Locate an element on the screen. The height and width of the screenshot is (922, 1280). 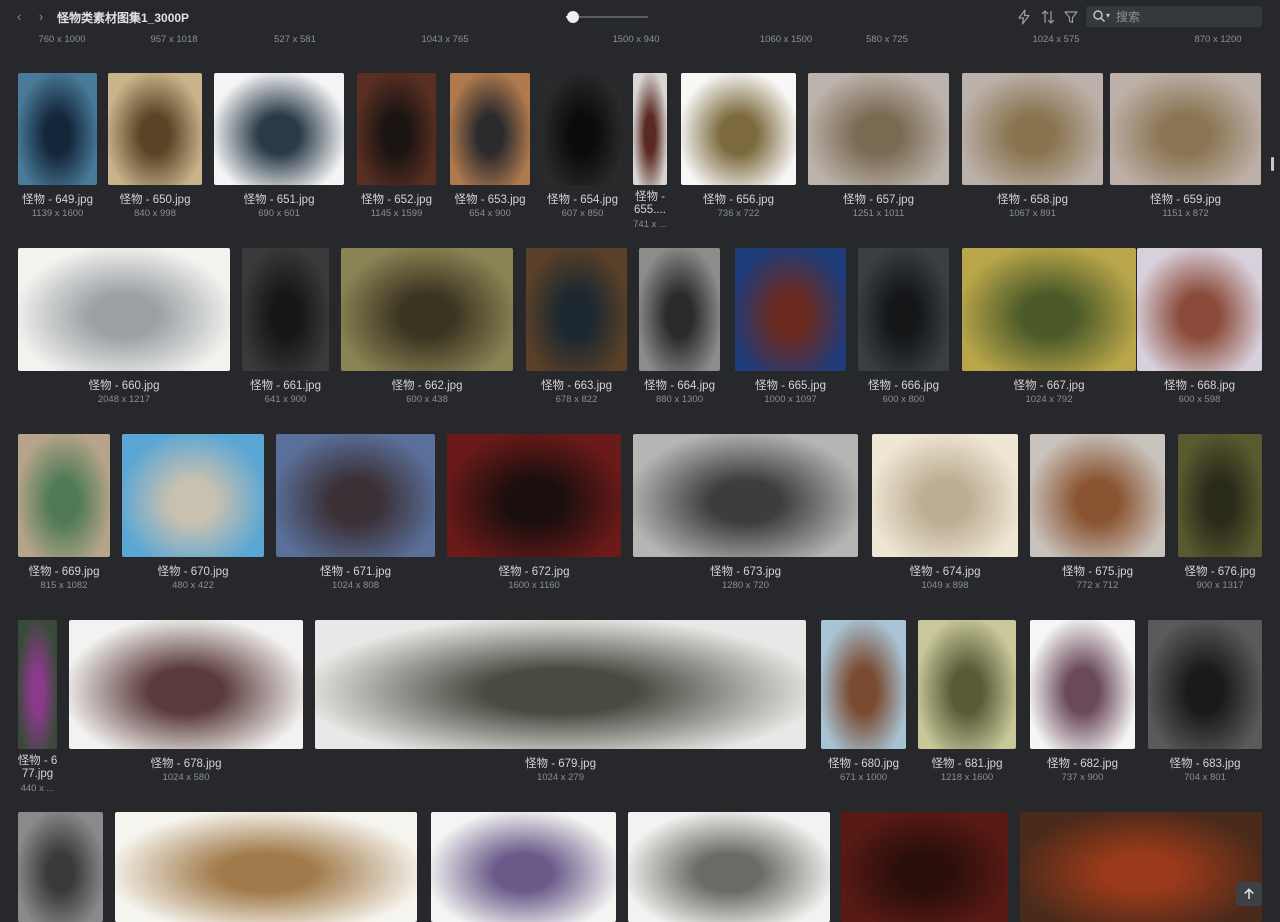
image-tile: 怪物 - 659.jpg 1151 x 872 is located at coordinates (1185, 146).